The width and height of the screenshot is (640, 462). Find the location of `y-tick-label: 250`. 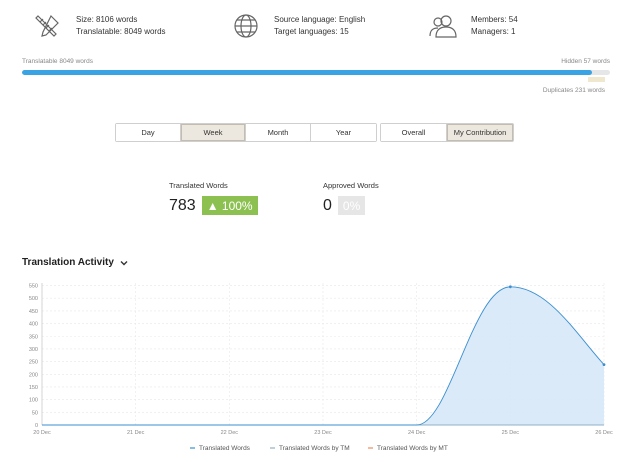

y-tick-label: 250 is located at coordinates (33, 363).